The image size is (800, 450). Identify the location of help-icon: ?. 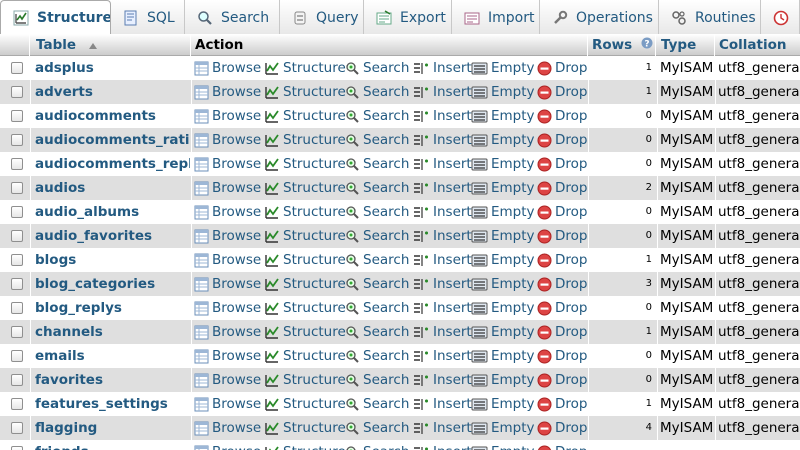
(647, 45).